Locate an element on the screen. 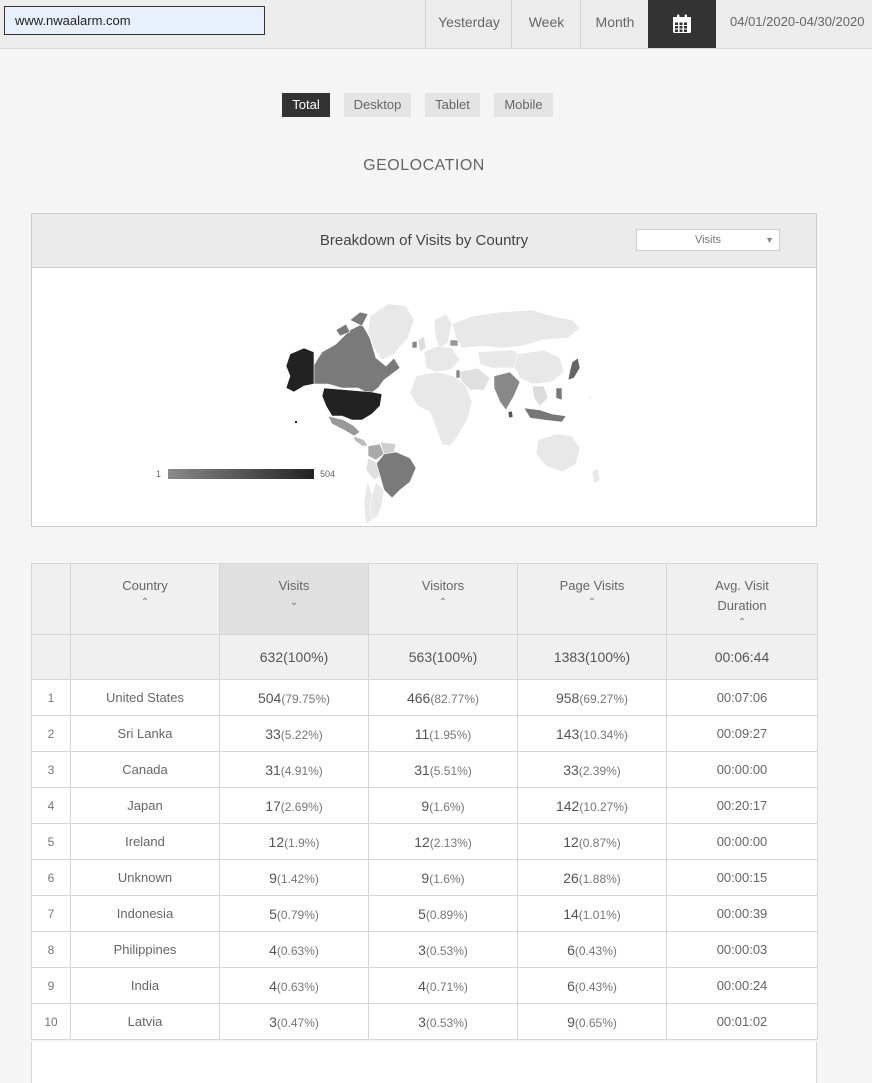 This screenshot has width=872, height=1083. metric-select: Visits ▼ is located at coordinates (708, 240).